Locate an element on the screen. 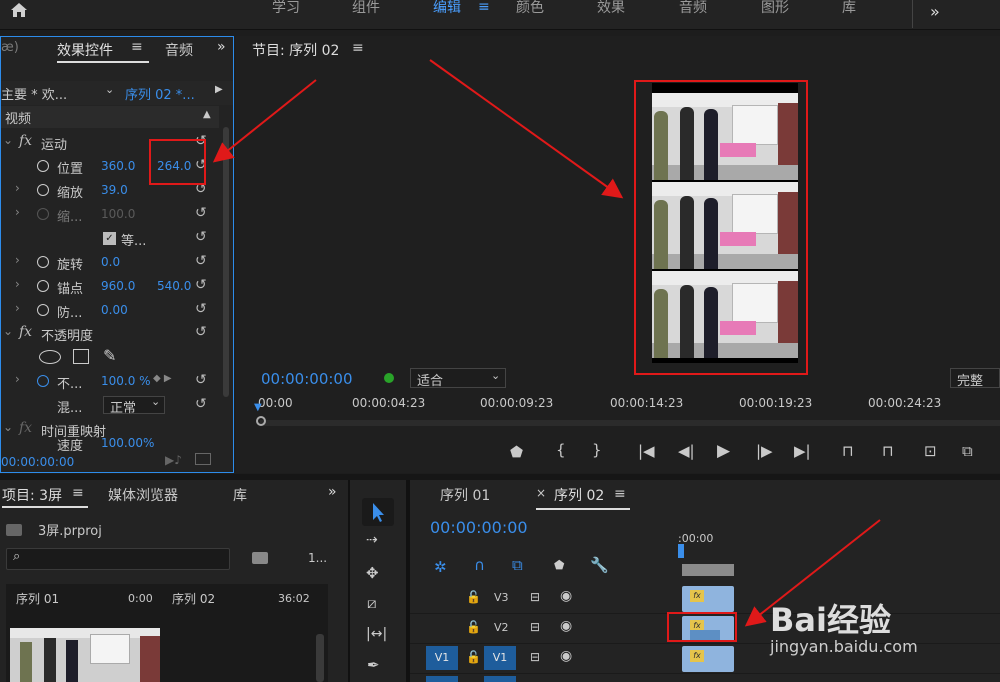 The width and height of the screenshot is (1000, 682). arrow-to-clip is located at coordinates (812, 573).